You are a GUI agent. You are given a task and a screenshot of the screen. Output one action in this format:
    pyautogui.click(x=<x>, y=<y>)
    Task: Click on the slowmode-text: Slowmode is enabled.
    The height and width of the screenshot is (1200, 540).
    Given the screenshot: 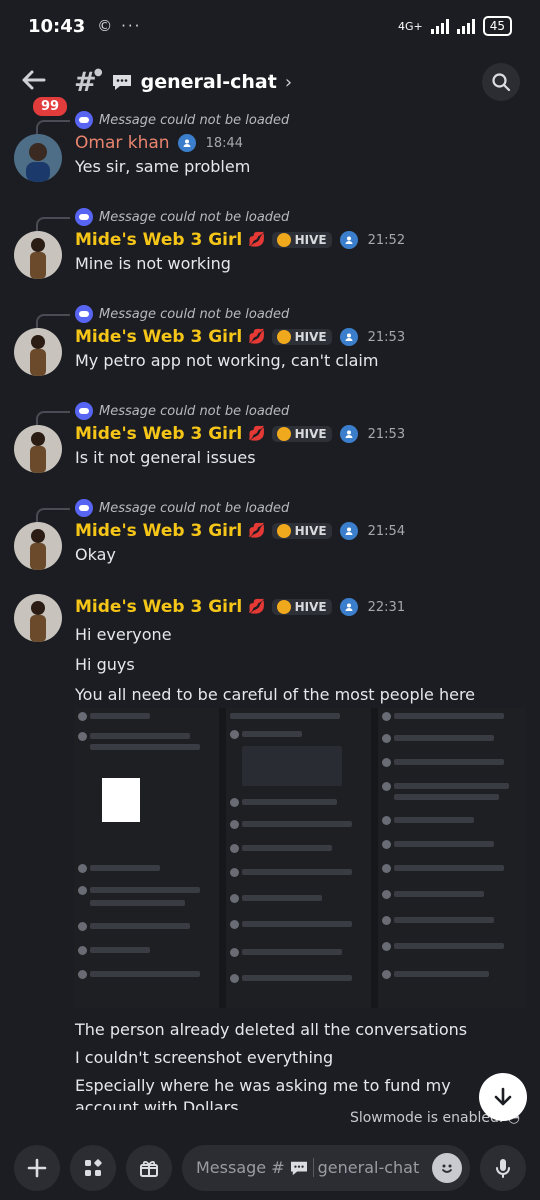 What is the action you would take?
    pyautogui.click(x=426, y=1118)
    